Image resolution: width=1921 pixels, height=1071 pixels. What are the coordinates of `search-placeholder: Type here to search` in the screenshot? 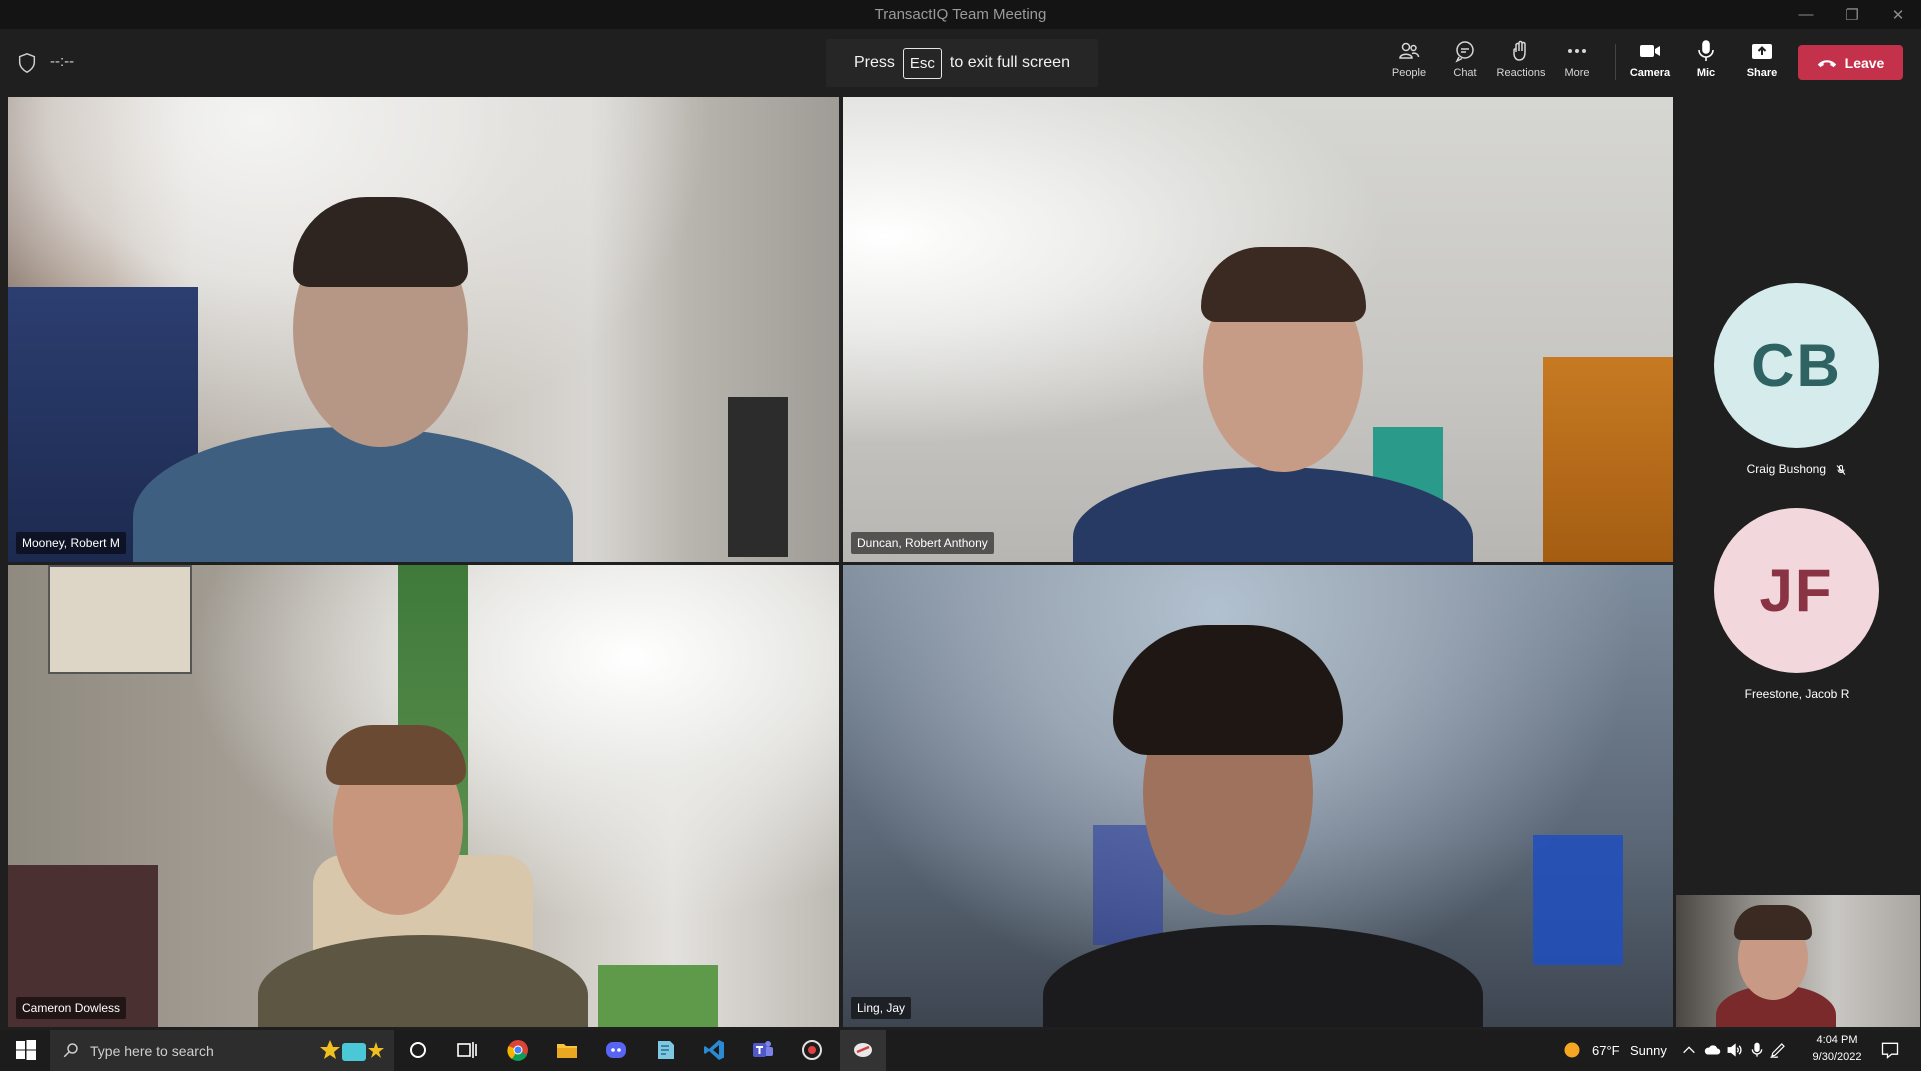 It's located at (152, 1050).